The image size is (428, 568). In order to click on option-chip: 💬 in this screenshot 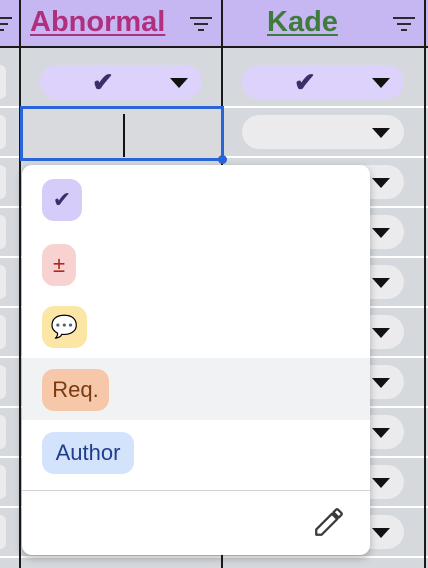, I will do `click(64, 327)`.